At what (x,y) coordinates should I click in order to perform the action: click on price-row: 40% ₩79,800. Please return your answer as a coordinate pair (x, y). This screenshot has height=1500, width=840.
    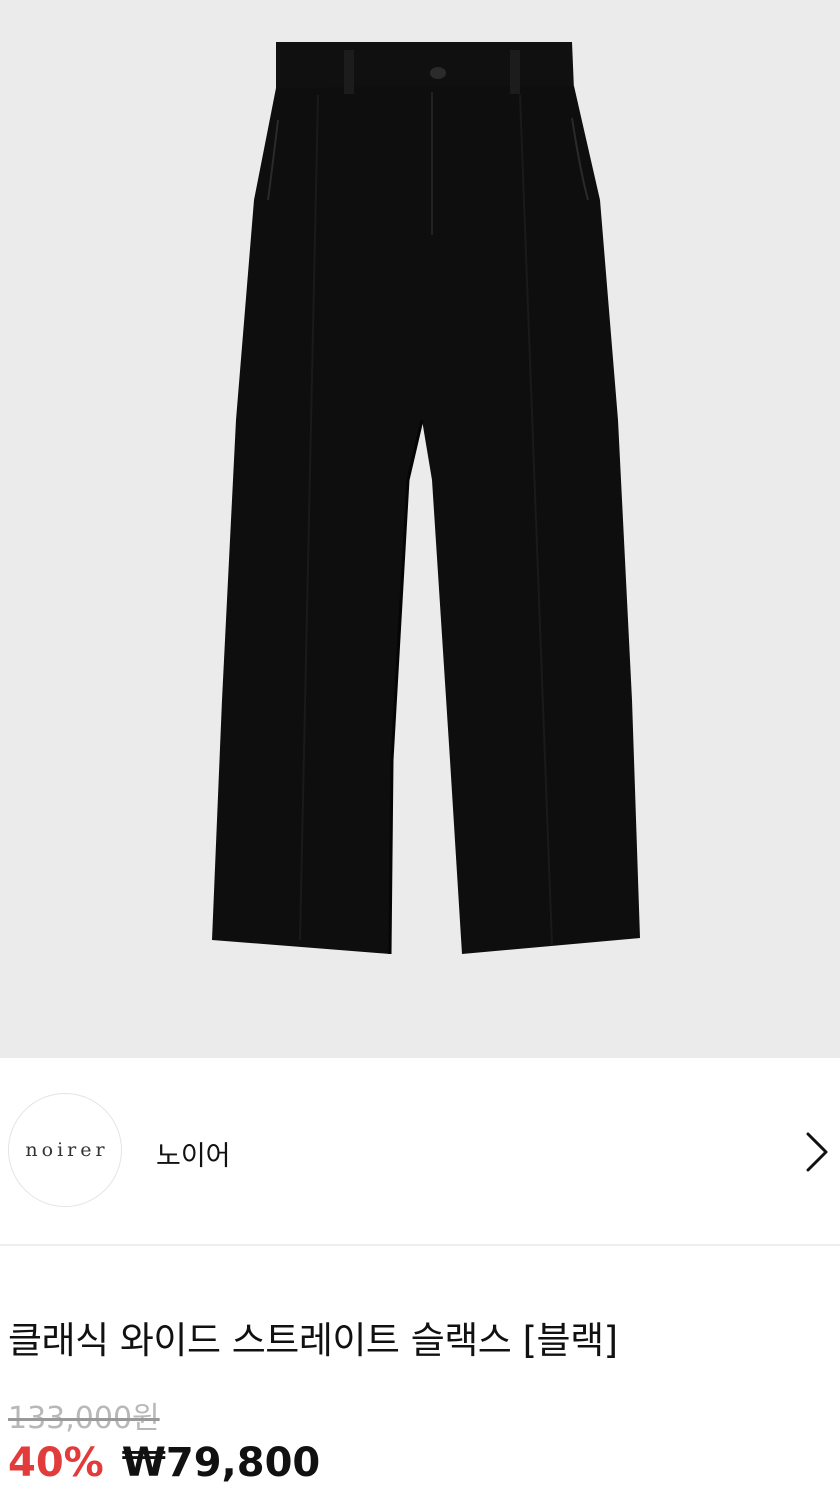
    Looking at the image, I should click on (164, 1463).